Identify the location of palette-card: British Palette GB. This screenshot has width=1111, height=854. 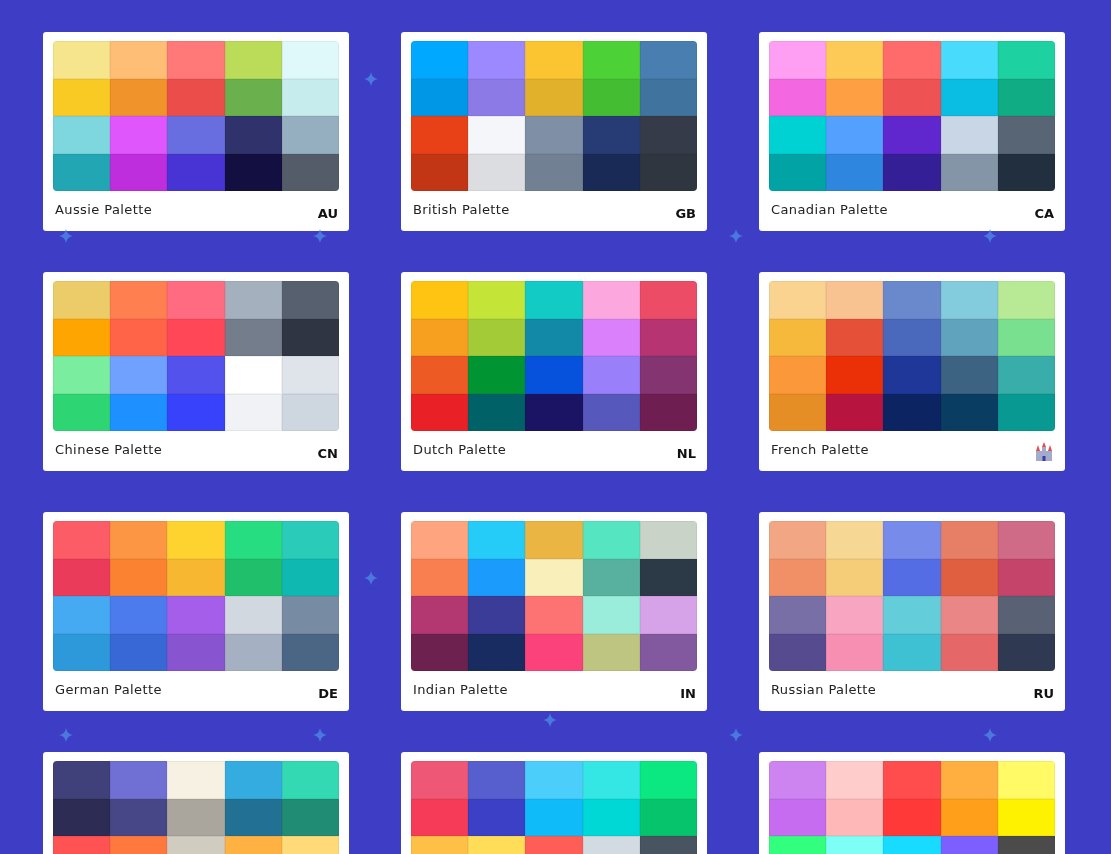
(554, 131).